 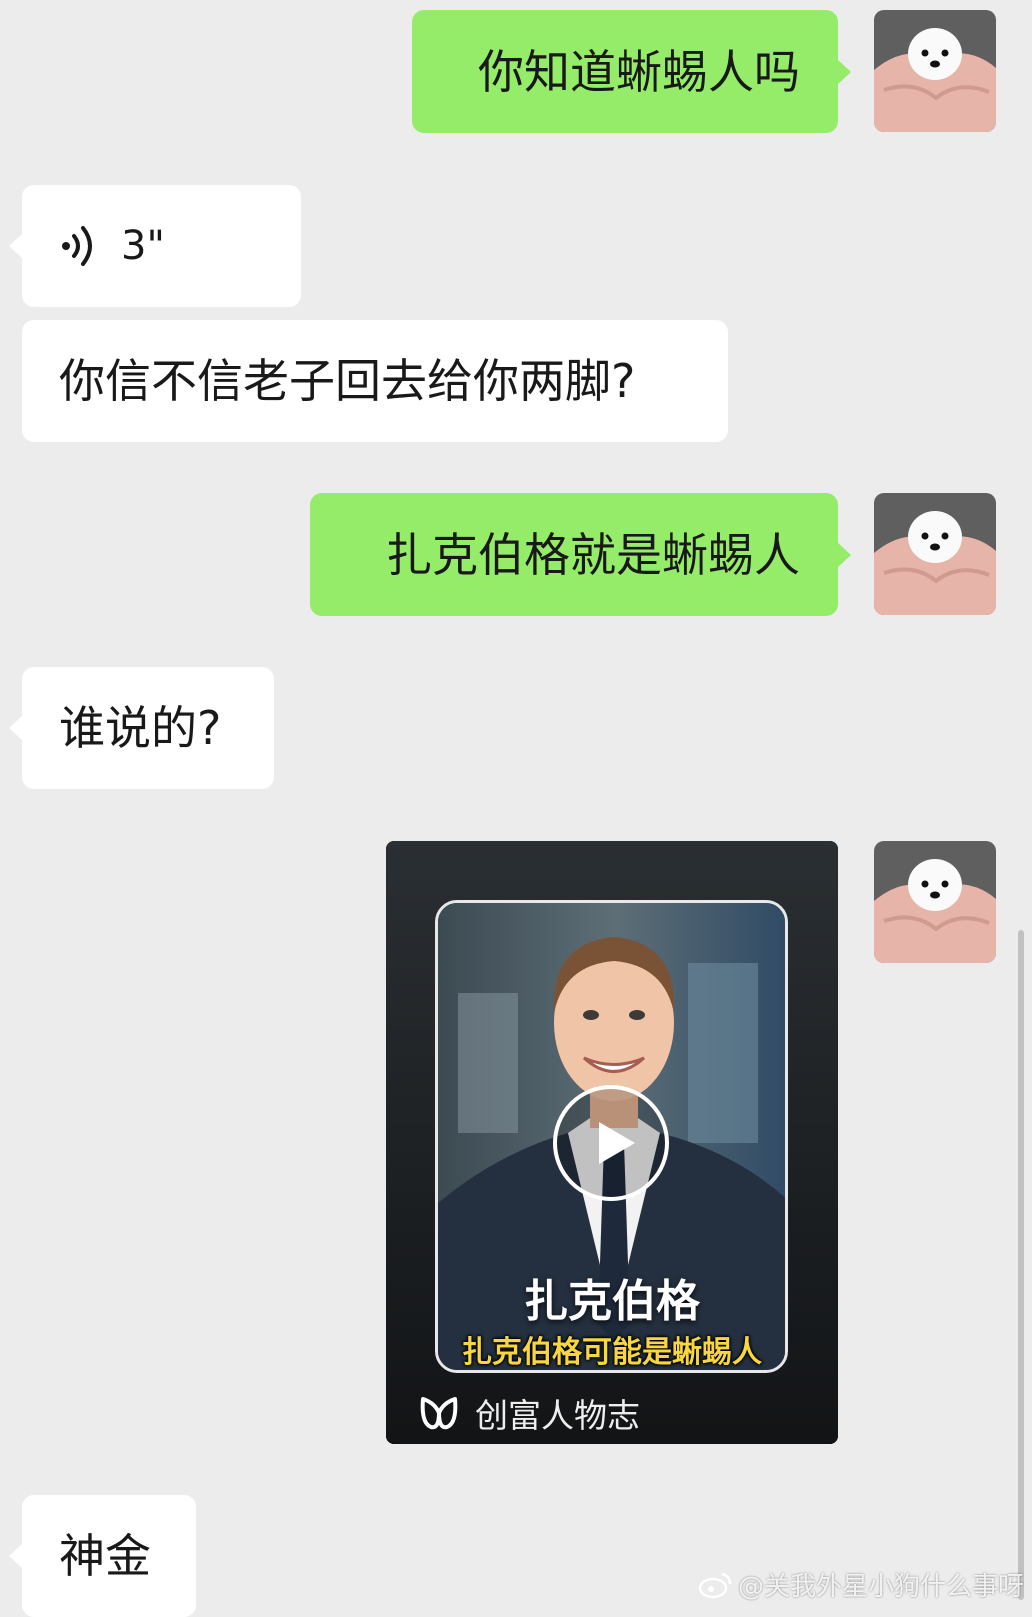 I want to click on message-bubble-received: 神金, so click(x=102, y=1556).